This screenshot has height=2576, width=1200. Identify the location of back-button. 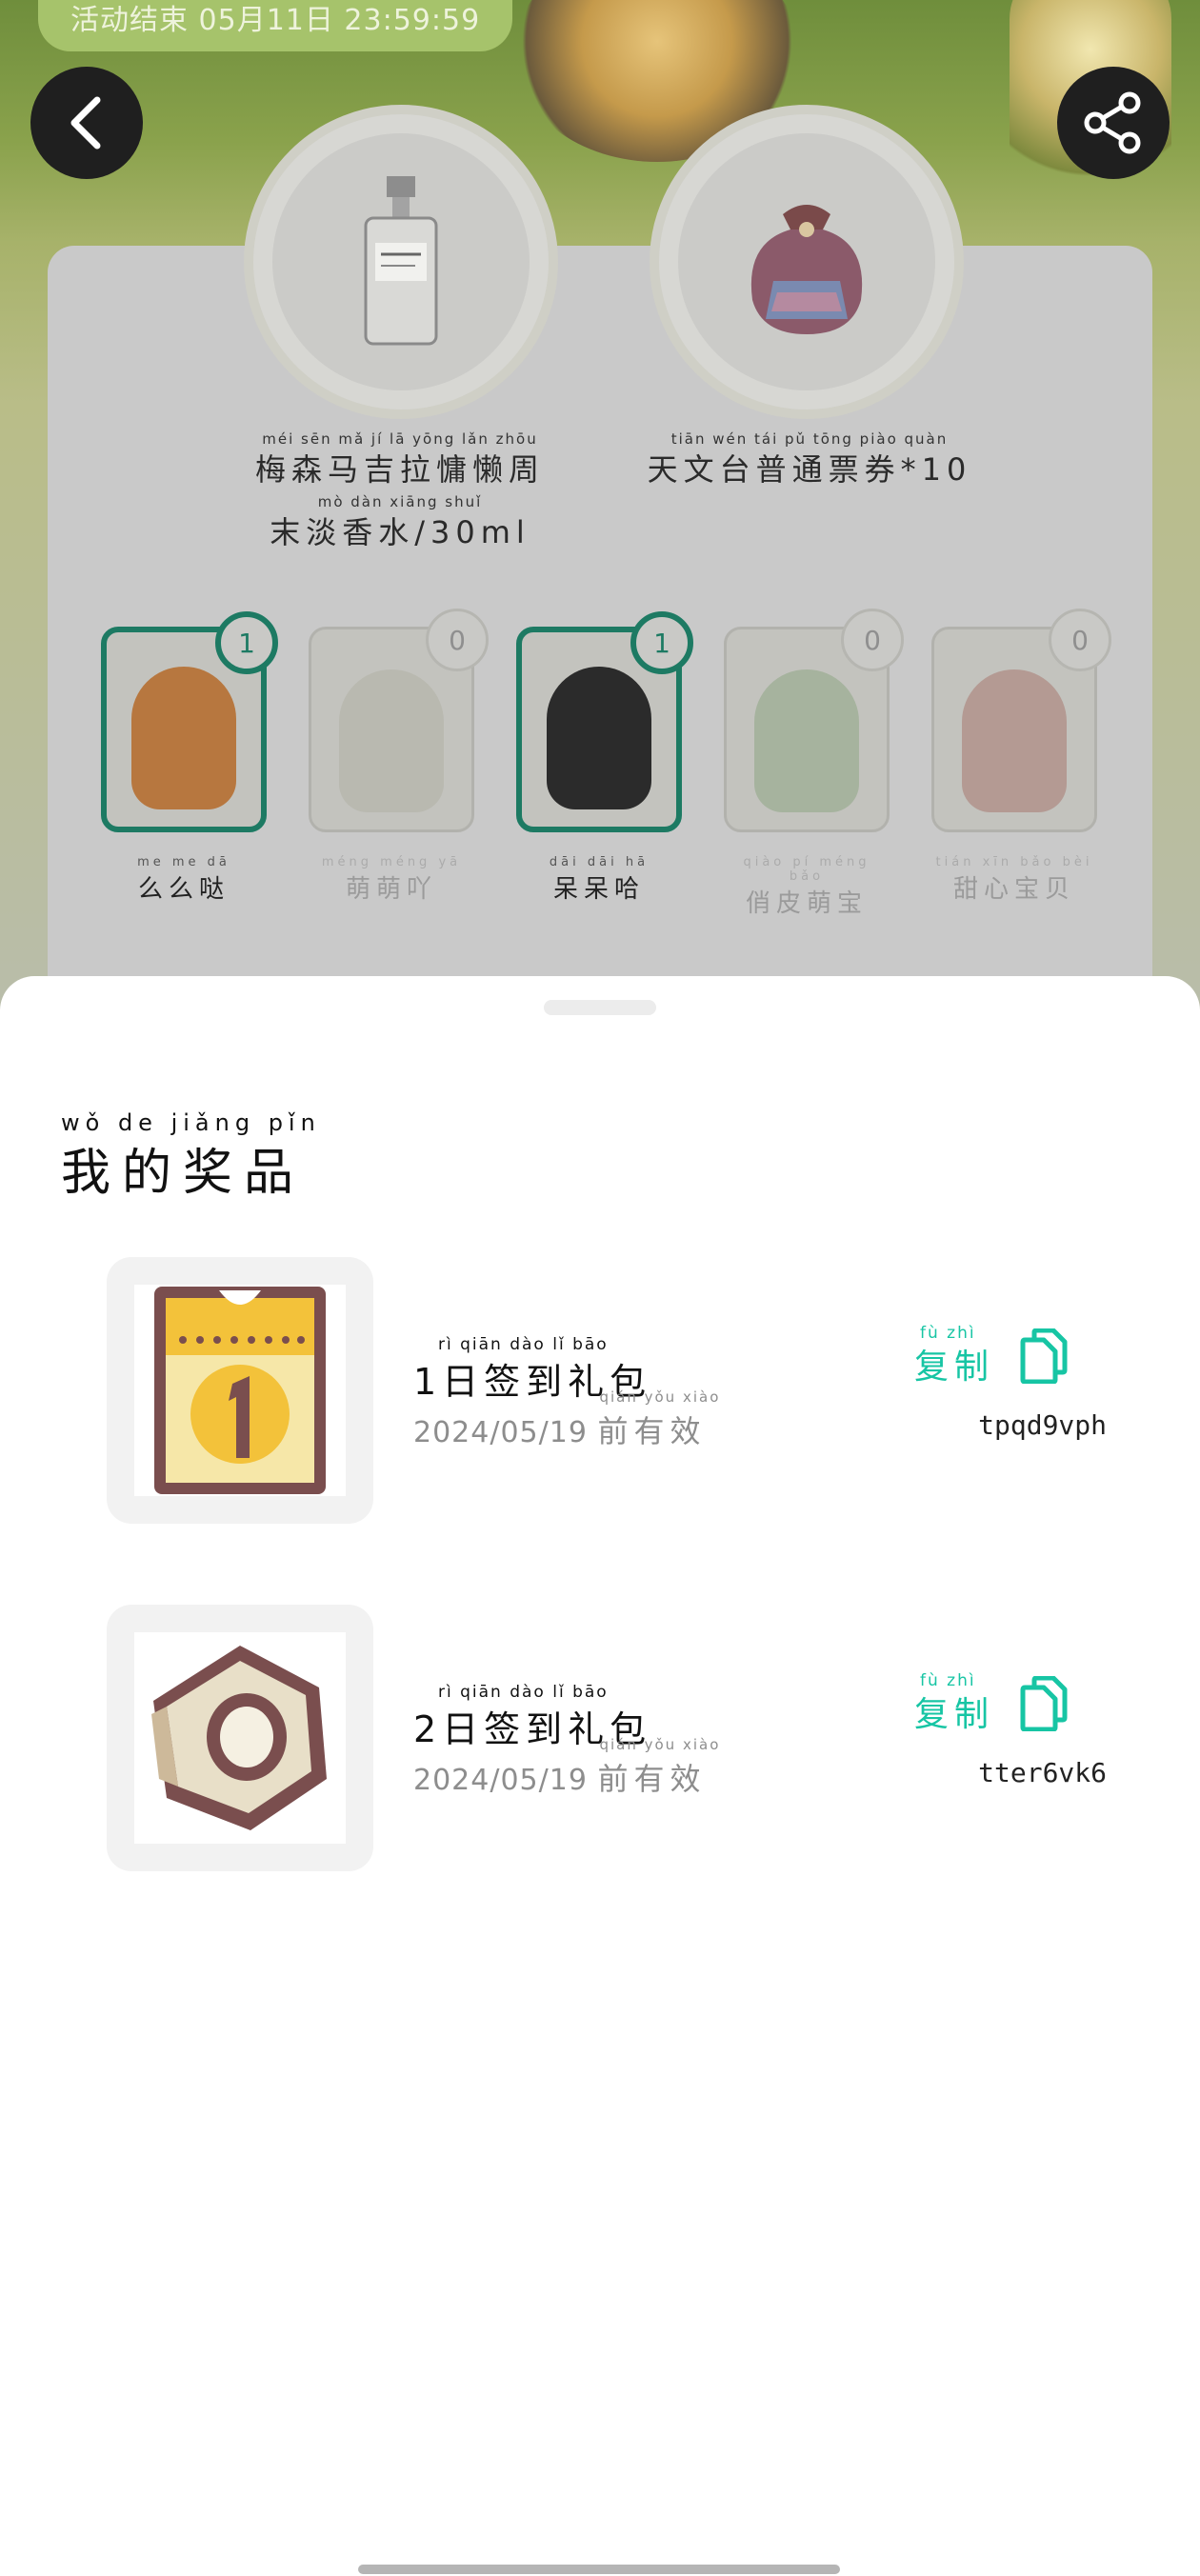
(86, 123).